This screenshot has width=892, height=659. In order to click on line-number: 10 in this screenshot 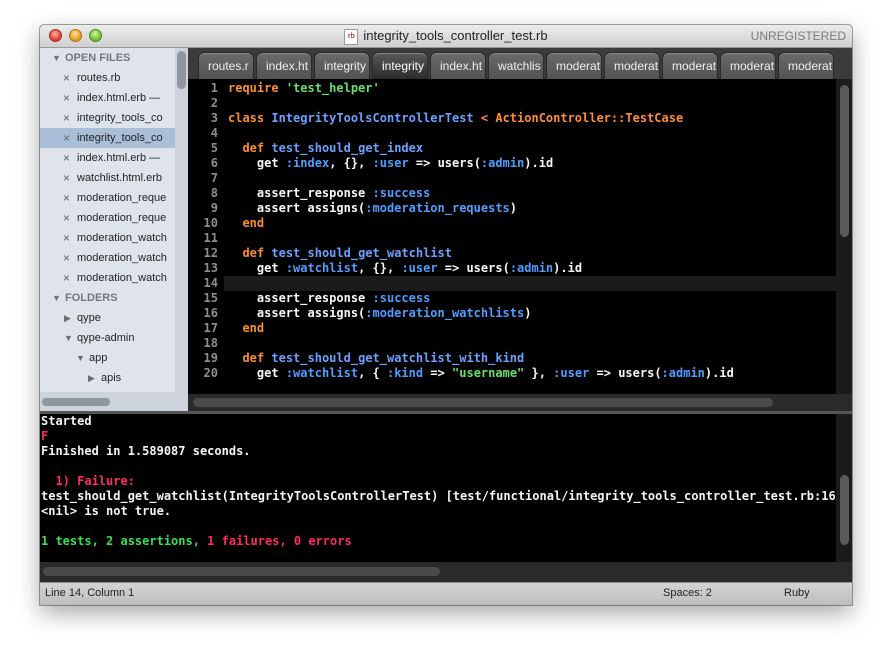, I will do `click(210, 223)`.